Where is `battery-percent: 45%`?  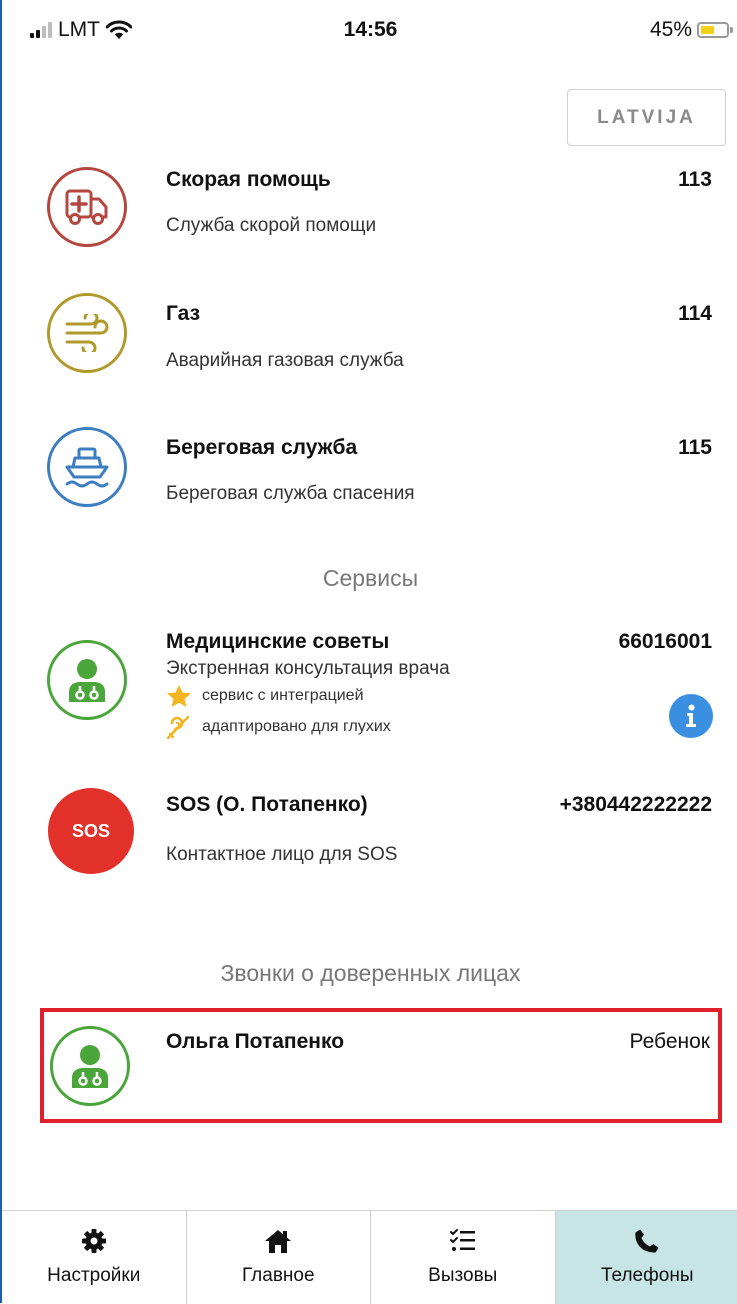 battery-percent: 45% is located at coordinates (671, 30).